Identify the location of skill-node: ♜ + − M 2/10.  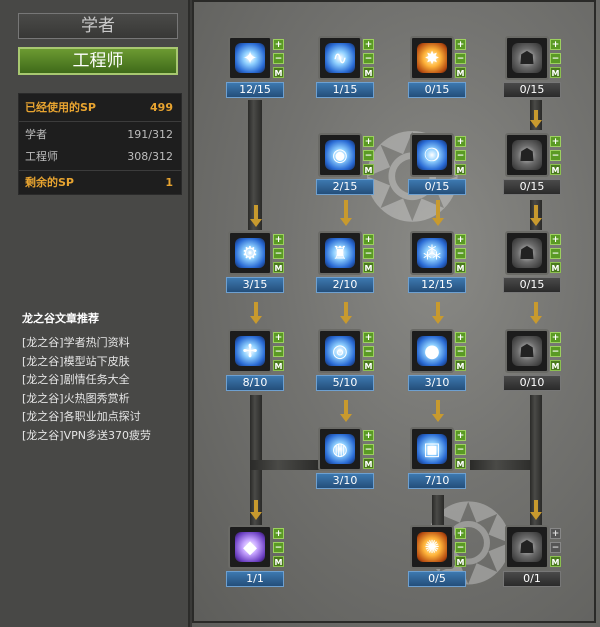
(346, 262).